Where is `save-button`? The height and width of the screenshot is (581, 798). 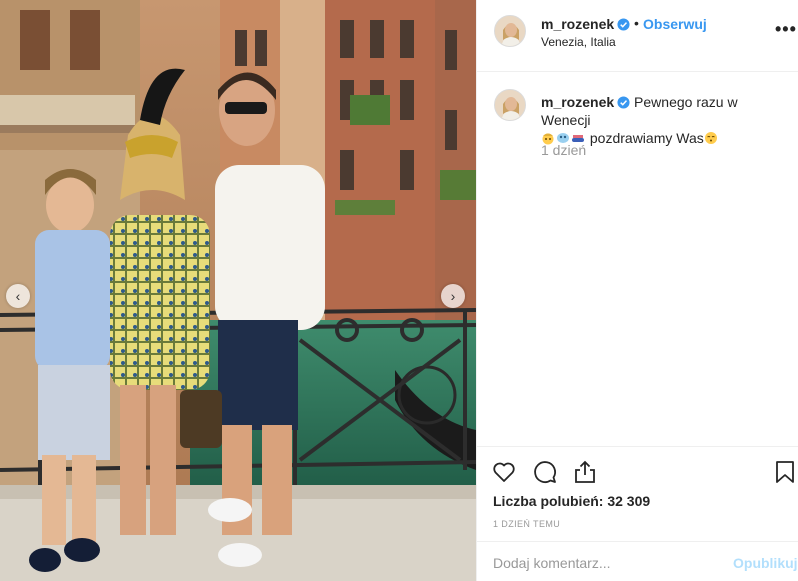
save-button is located at coordinates (785, 472).